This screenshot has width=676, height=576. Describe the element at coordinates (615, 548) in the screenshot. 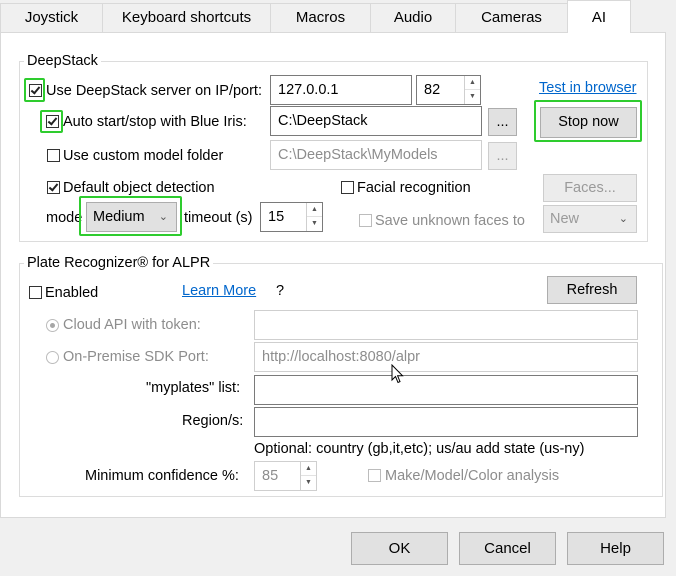

I see `help-button: Help` at that location.